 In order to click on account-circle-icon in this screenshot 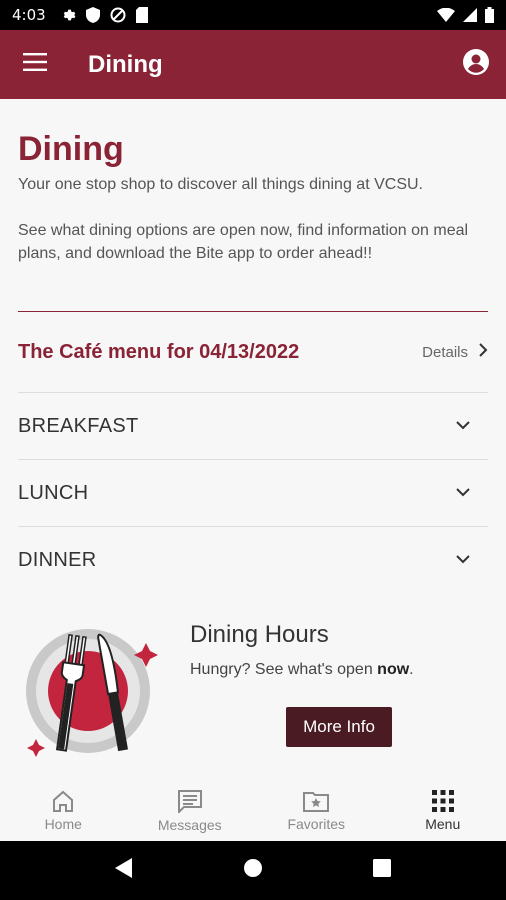, I will do `click(476, 64)`.